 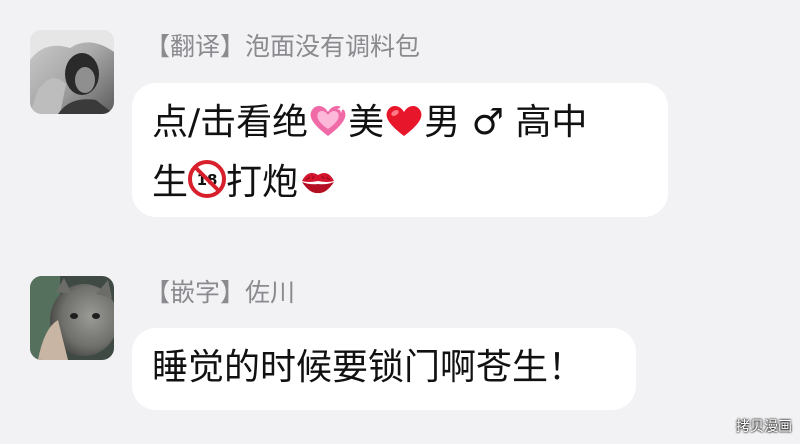 I want to click on message-text: 打炮, so click(x=262, y=182).